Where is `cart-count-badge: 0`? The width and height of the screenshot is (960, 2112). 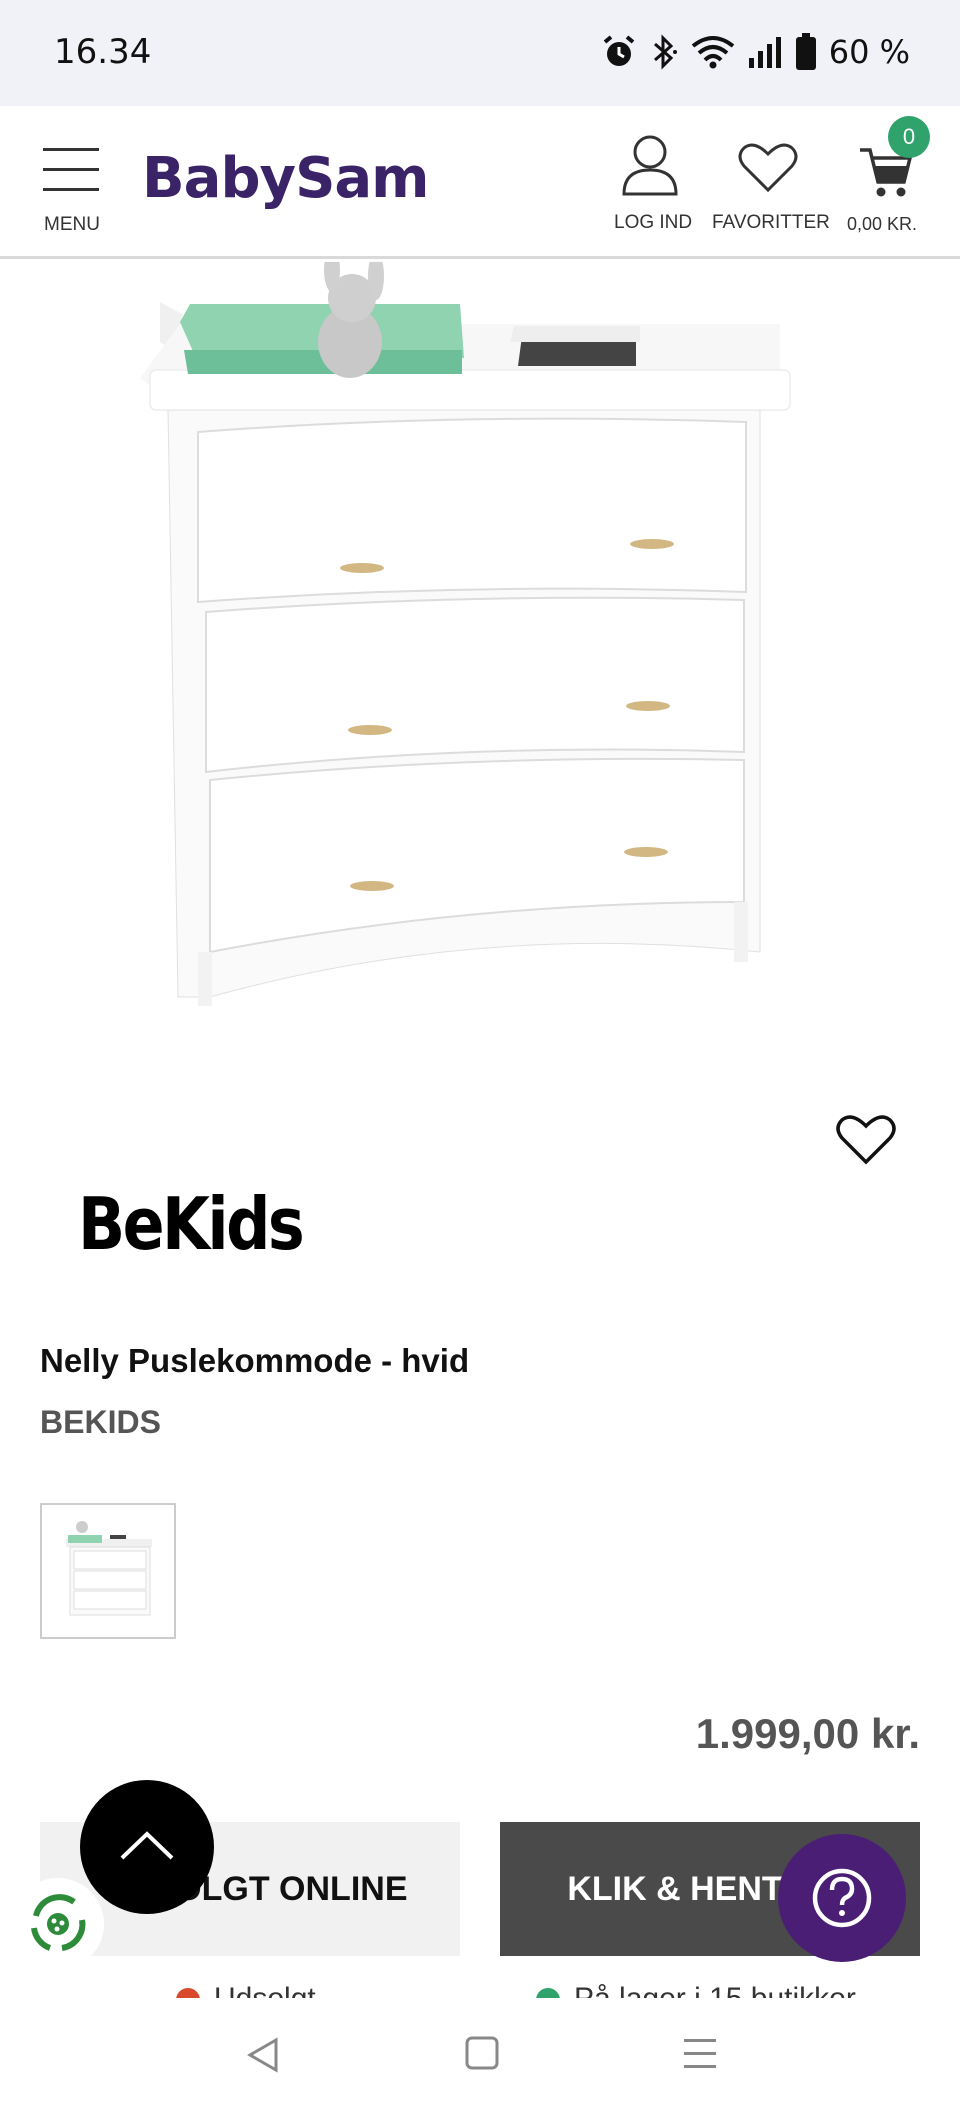 cart-count-badge: 0 is located at coordinates (909, 137).